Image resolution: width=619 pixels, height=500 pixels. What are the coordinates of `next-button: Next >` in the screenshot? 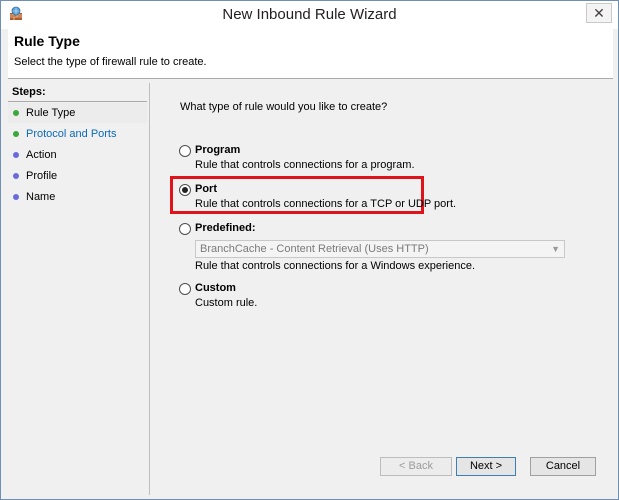 It's located at (486, 466).